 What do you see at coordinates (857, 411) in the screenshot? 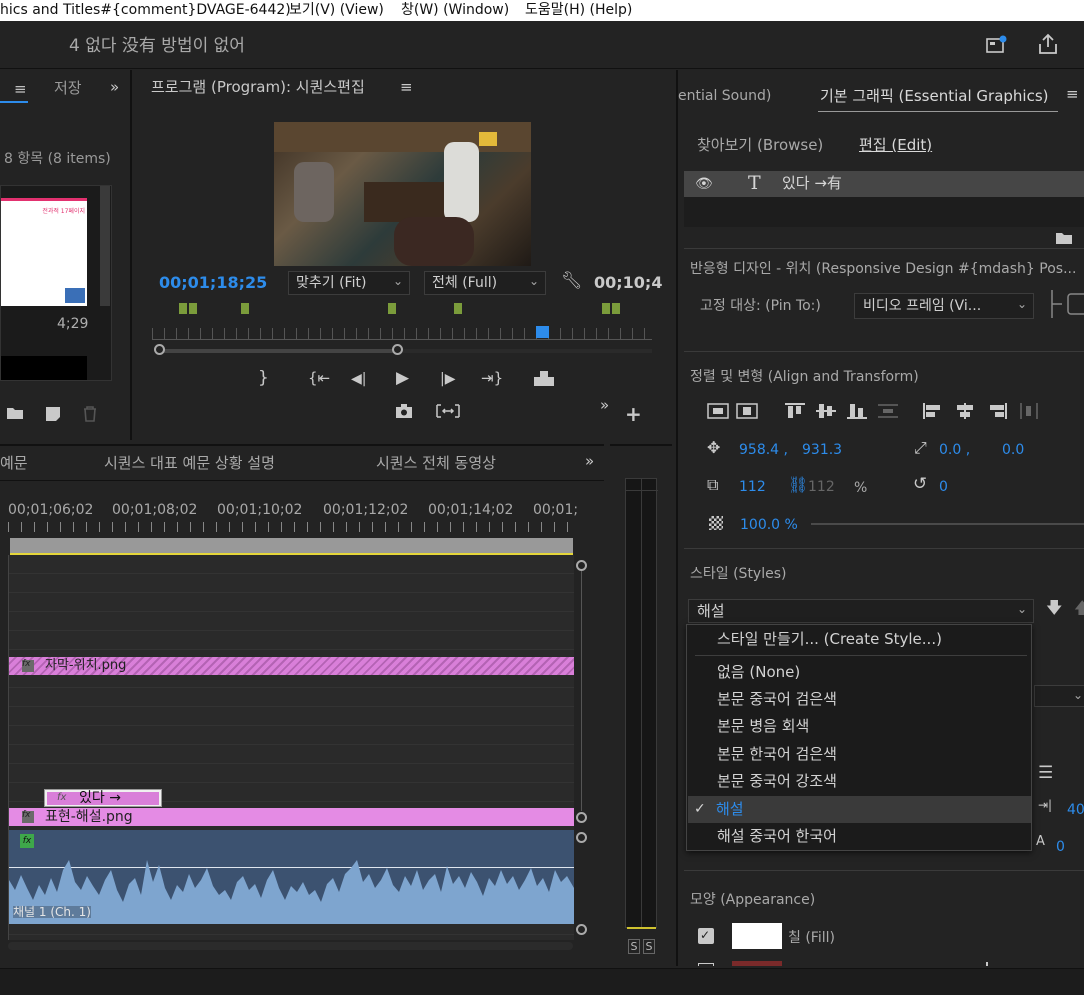
I see `align-bottom-icon` at bounding box center [857, 411].